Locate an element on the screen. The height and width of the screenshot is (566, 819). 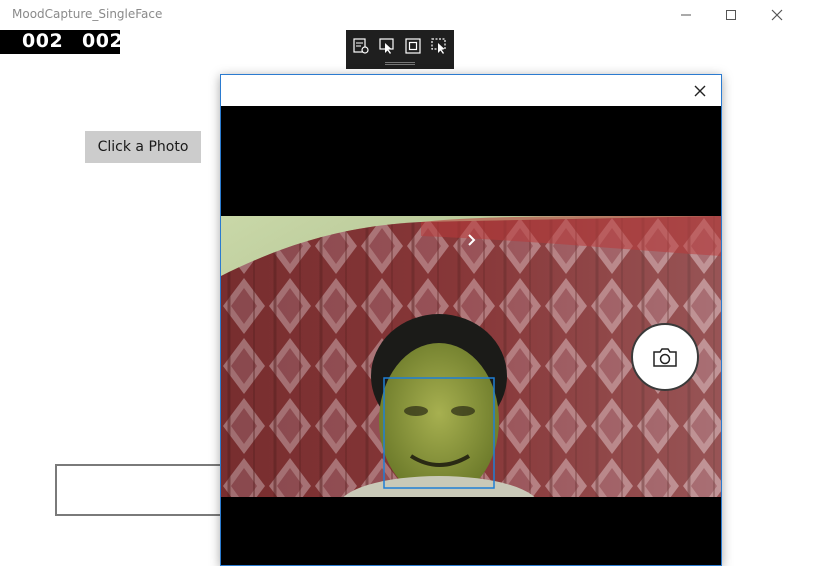
capture-photo-button is located at coordinates (665, 357).